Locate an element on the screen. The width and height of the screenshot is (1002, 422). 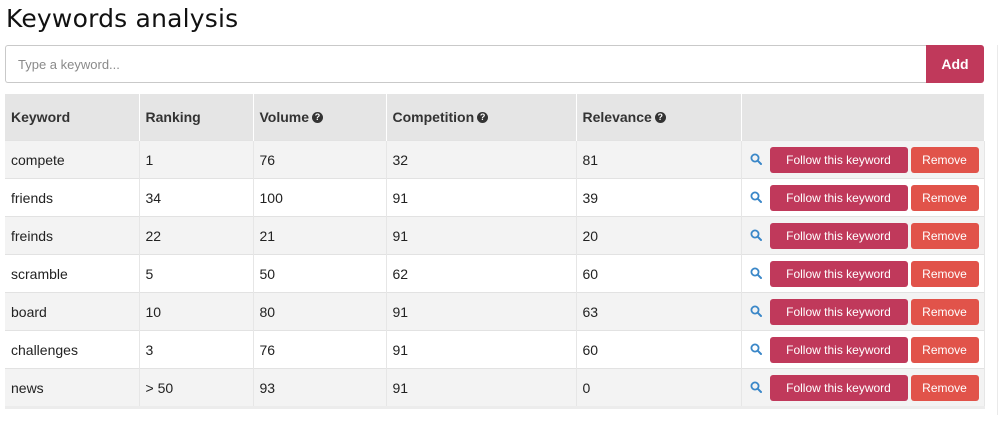
table-row: freinds 22 21 91 20 Follow this keyword Remove is located at coordinates (495, 235).